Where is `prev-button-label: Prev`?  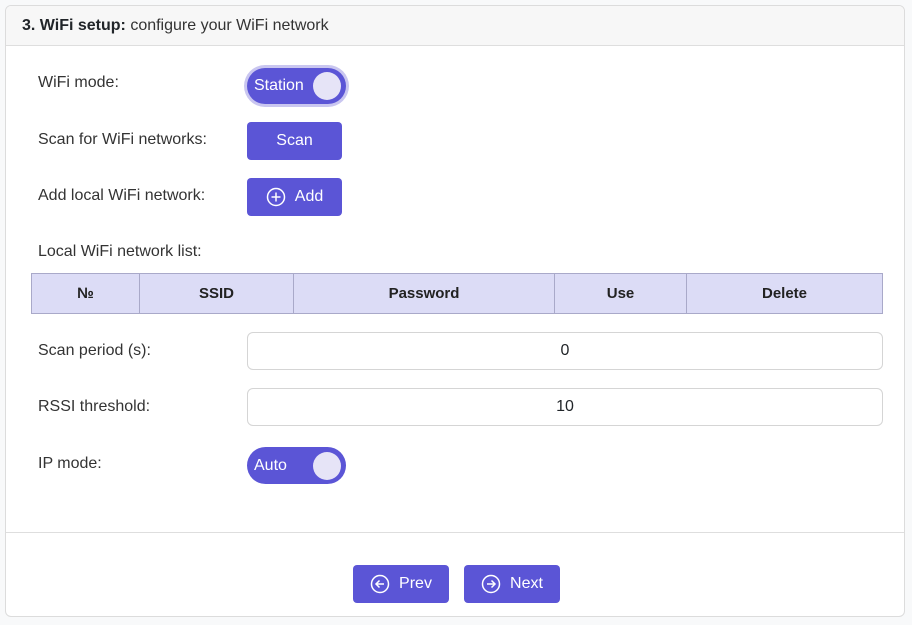 prev-button-label: Prev is located at coordinates (415, 583).